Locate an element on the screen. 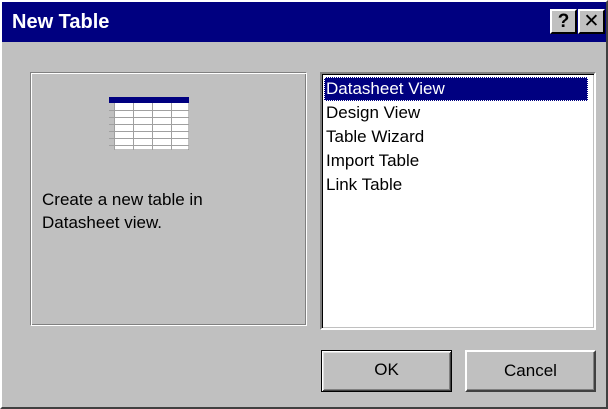  dialog-title: New Table is located at coordinates (61, 22).